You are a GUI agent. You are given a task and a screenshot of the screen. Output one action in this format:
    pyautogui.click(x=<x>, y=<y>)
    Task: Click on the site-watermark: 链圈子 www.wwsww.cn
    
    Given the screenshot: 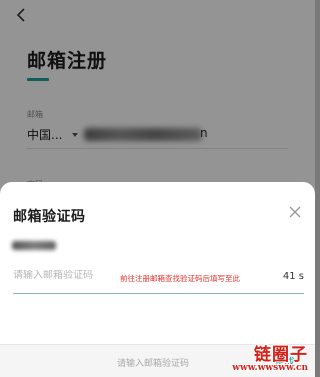 What is the action you would take?
    pyautogui.click(x=270, y=356)
    